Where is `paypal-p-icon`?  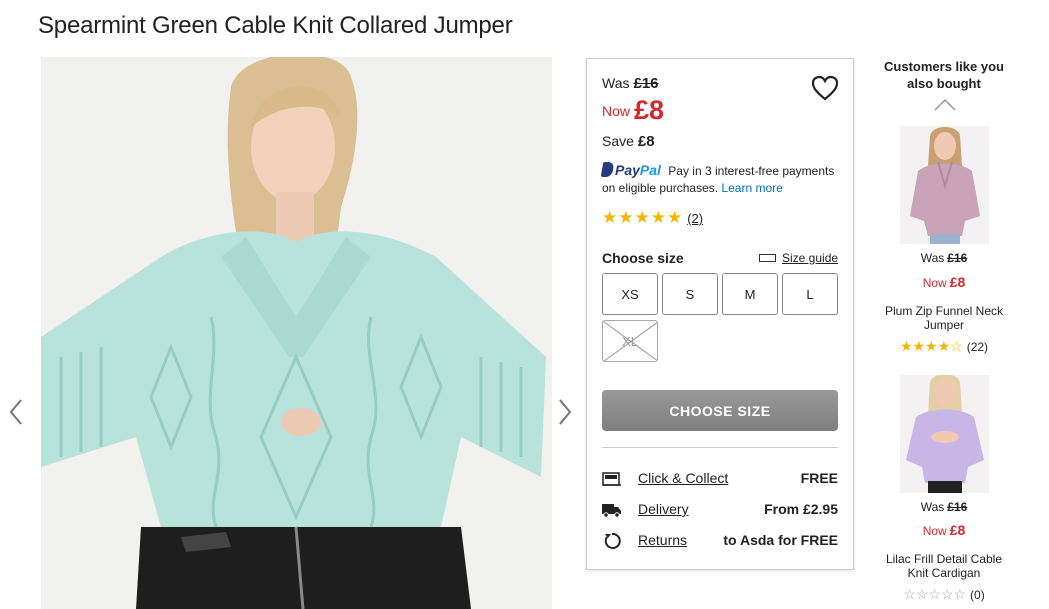
paypal-p-icon is located at coordinates (607, 169).